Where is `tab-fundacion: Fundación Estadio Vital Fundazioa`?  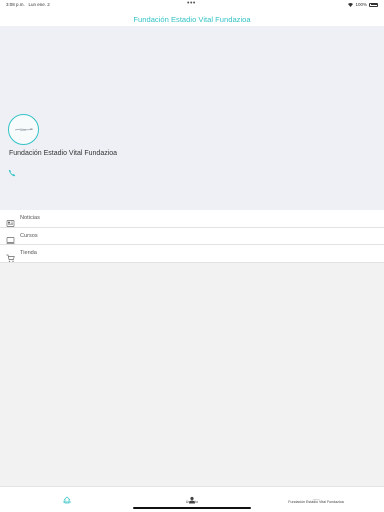 tab-fundacion: Fundación Estadio Vital Fundazioa is located at coordinates (316, 497).